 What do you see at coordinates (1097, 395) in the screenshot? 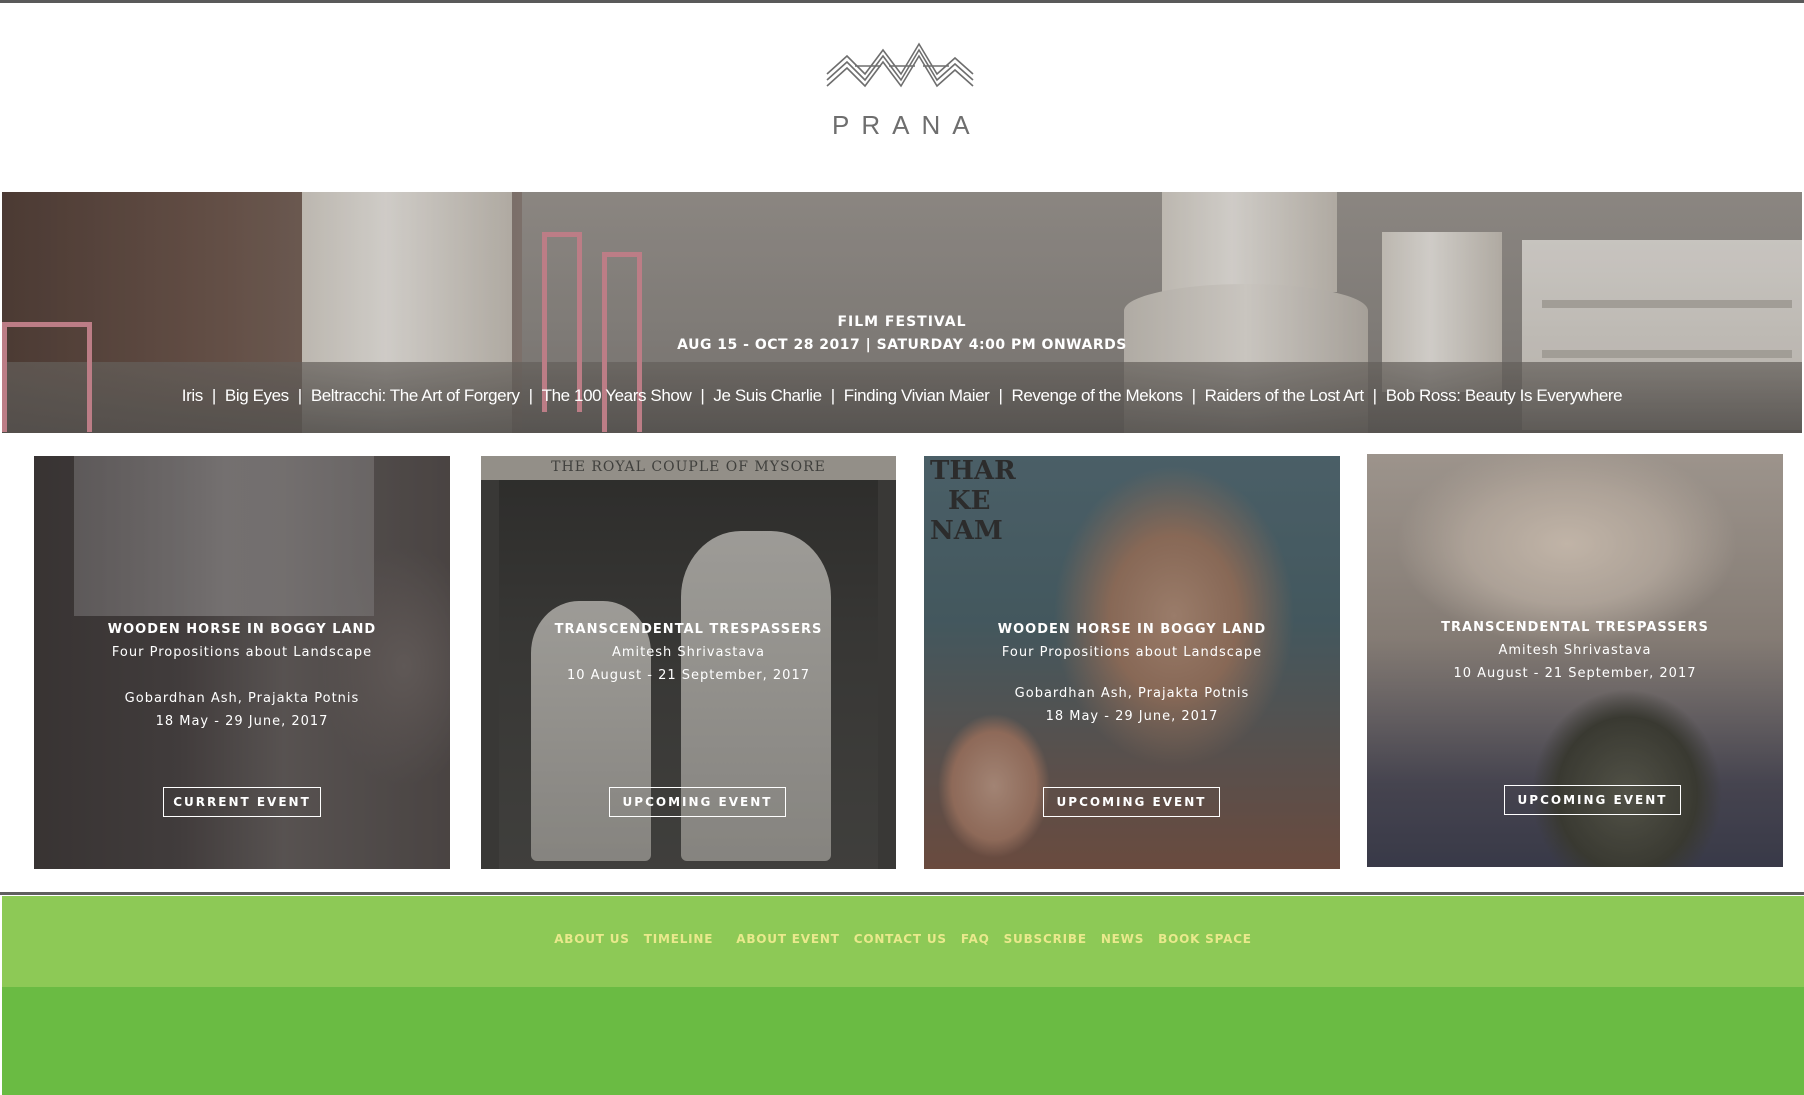
I see `film-link: Revenge of the Mekons` at bounding box center [1097, 395].